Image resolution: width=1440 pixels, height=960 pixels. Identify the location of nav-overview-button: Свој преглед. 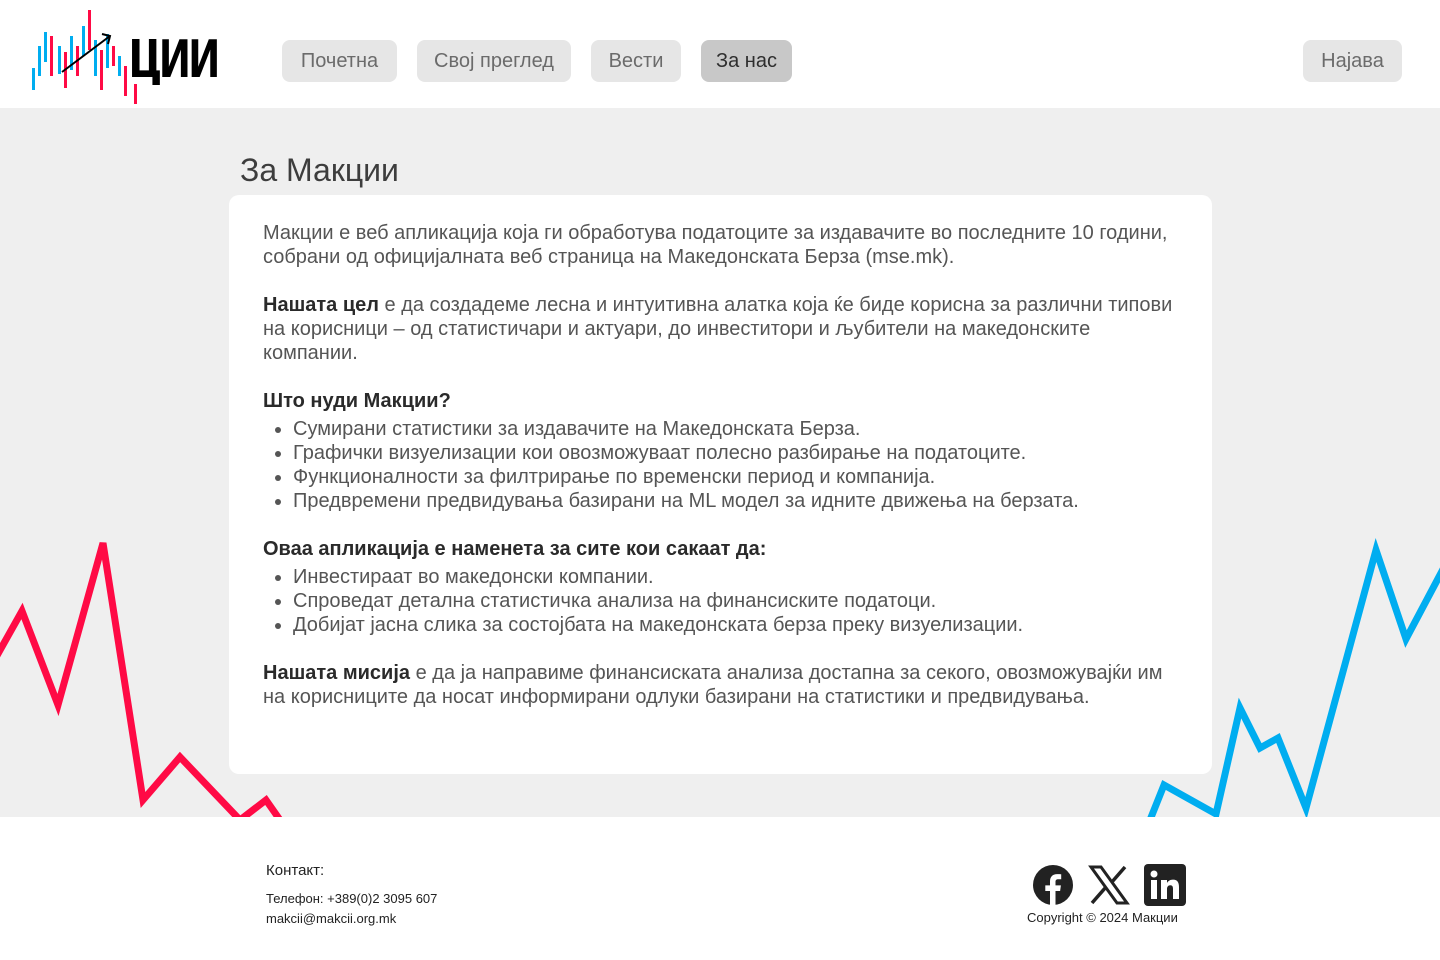
(494, 61).